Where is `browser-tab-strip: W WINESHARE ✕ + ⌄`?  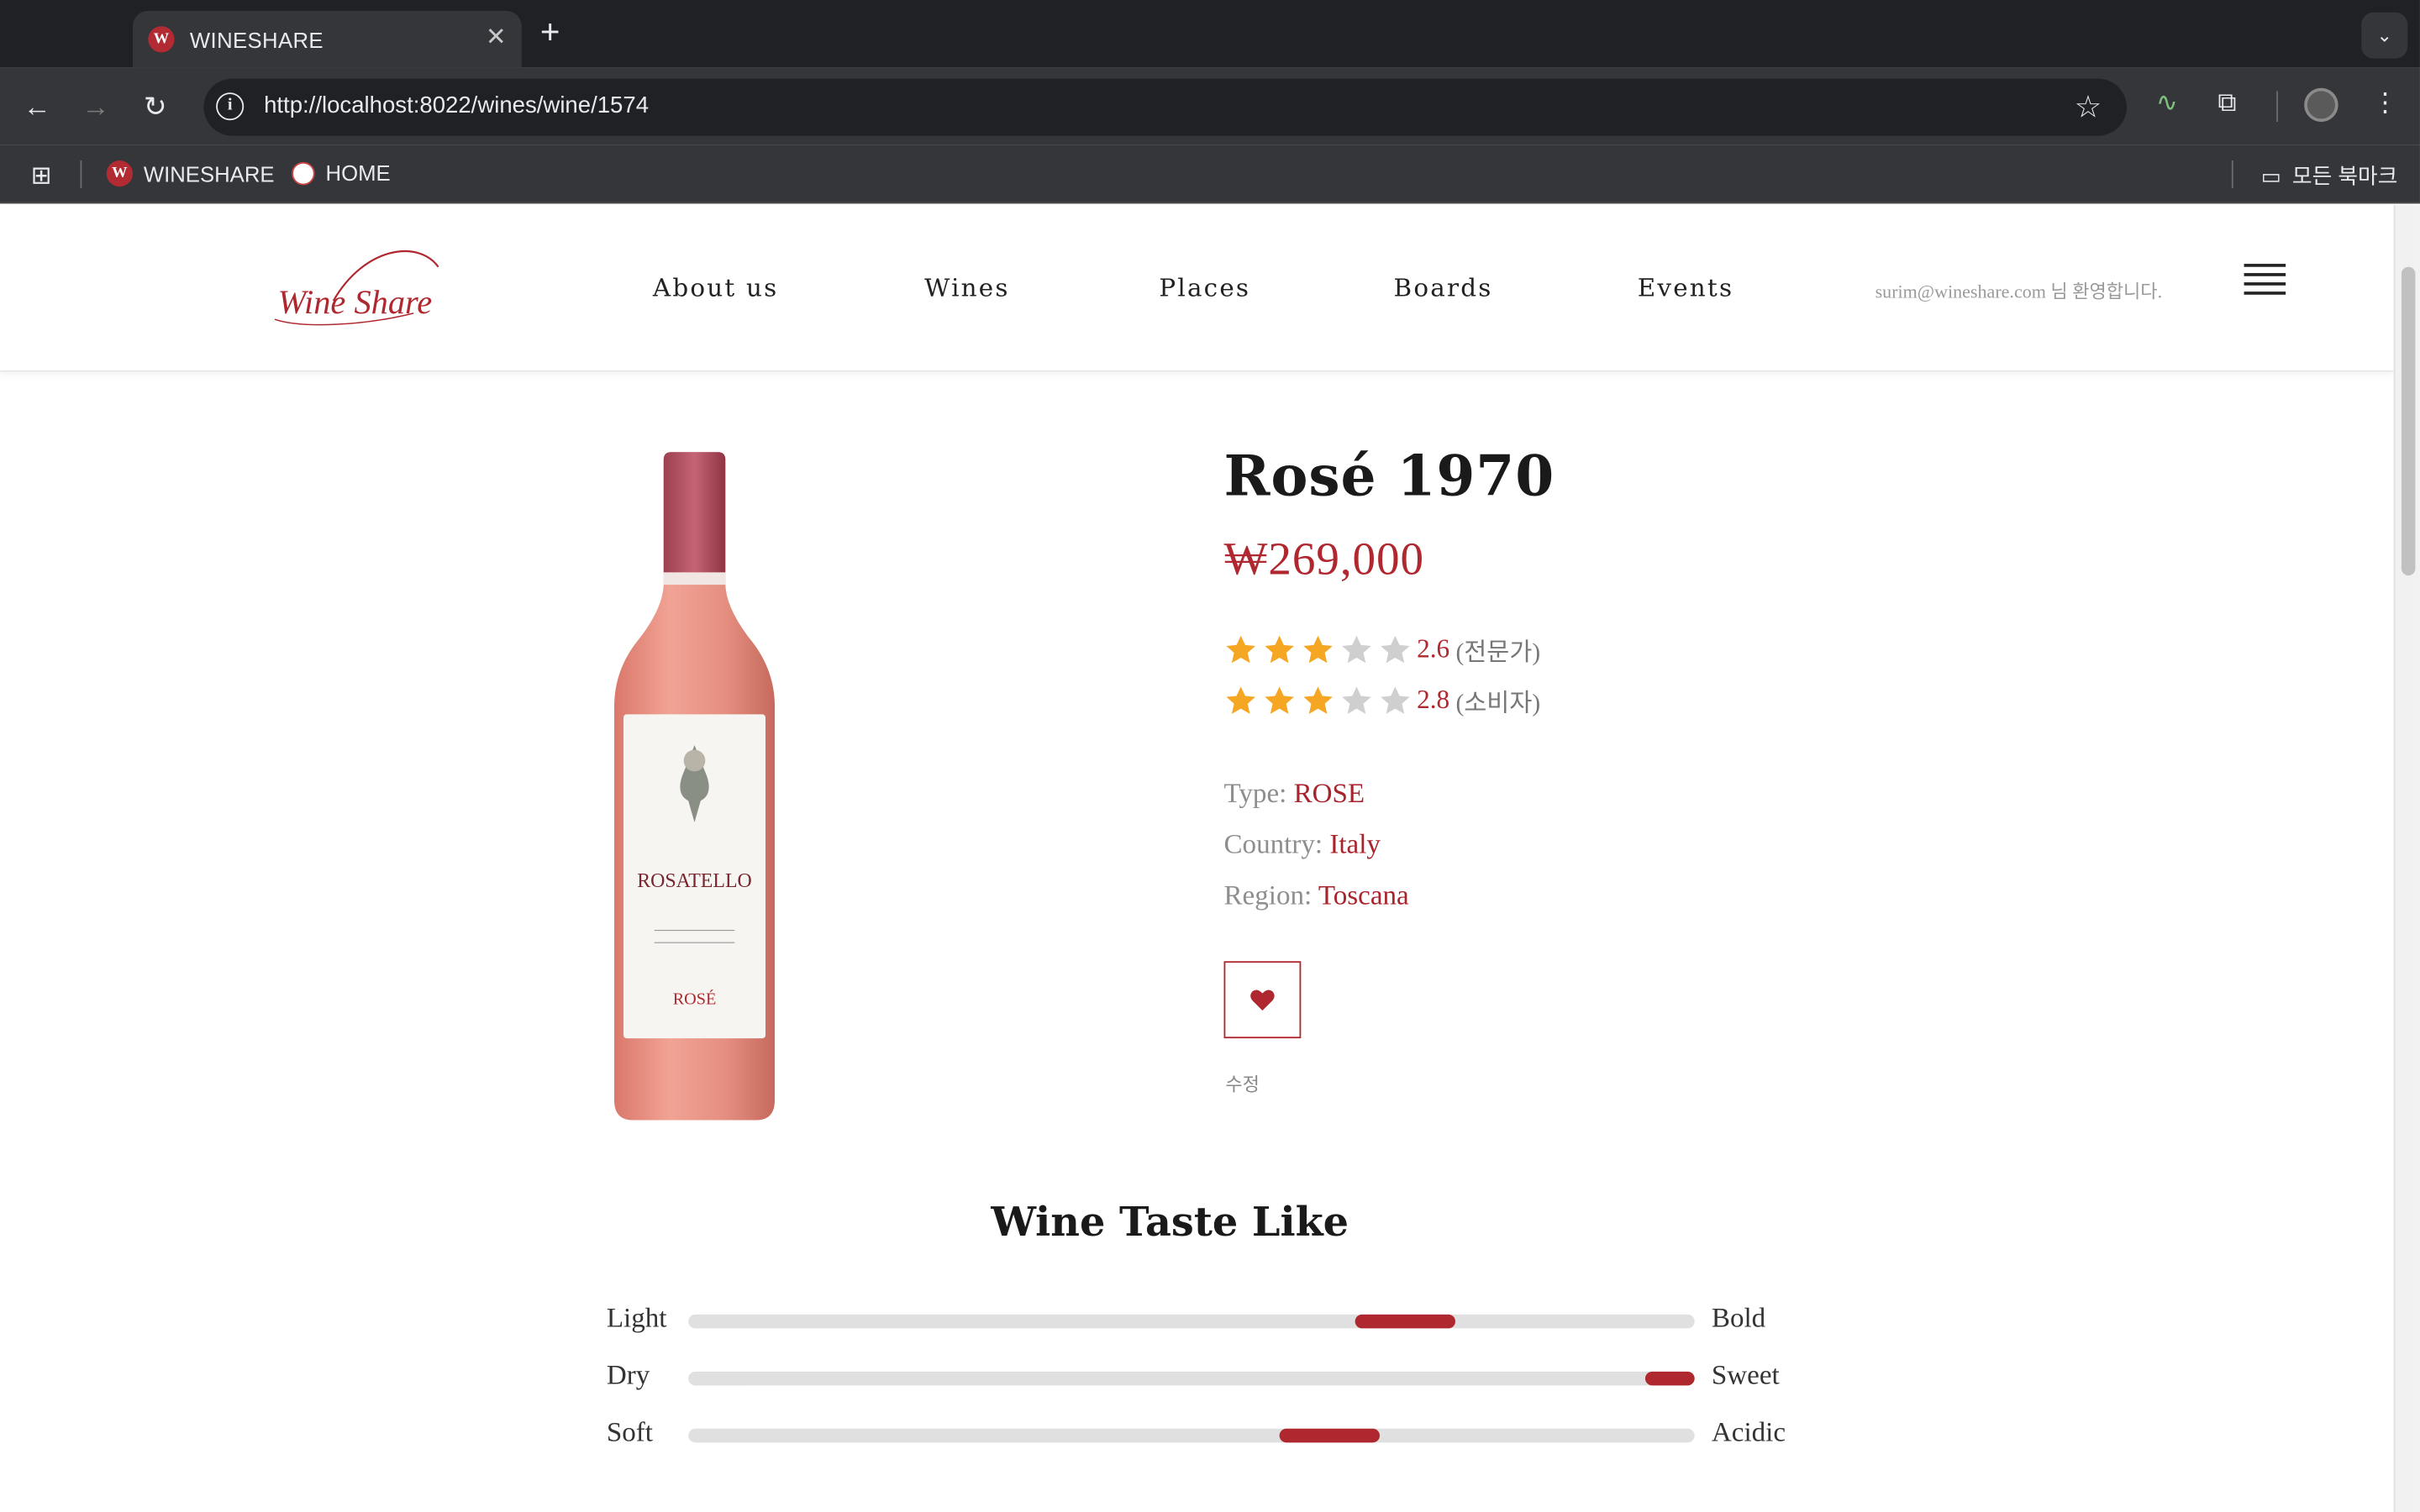
browser-tab-strip: W WINESHARE ✕ + ⌄ is located at coordinates (1210, 34).